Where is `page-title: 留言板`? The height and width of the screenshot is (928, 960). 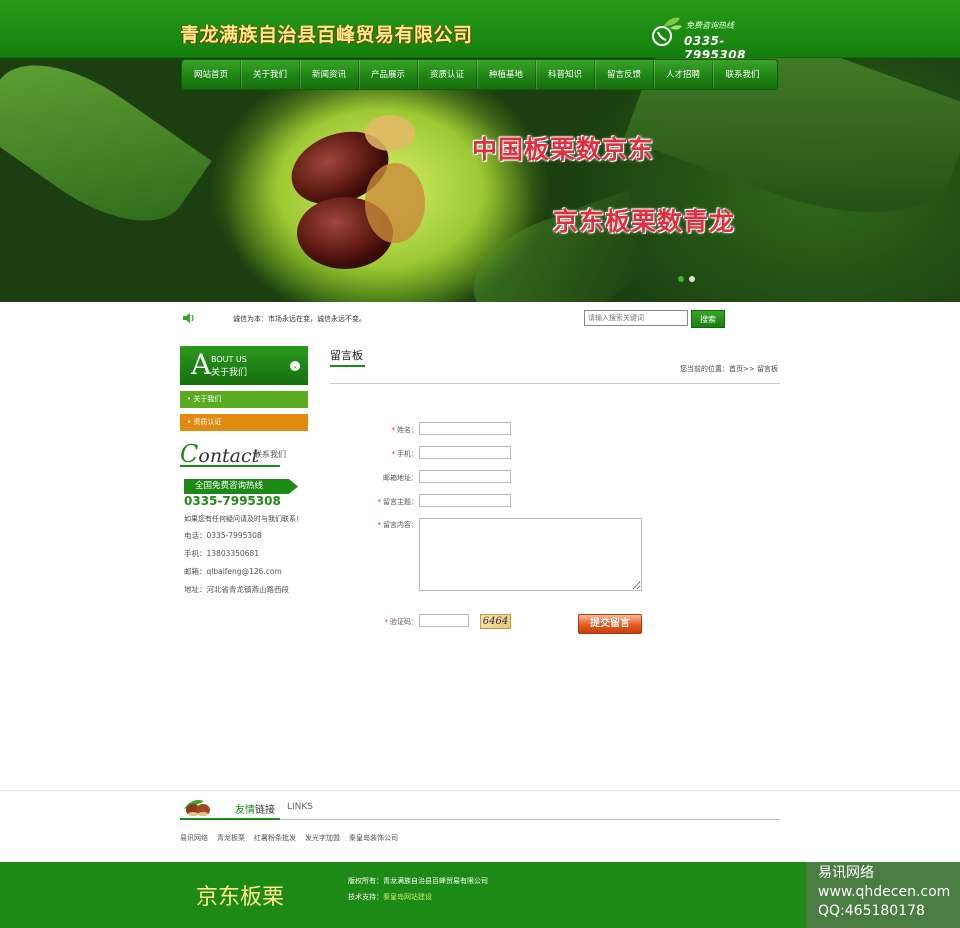 page-title: 留言板 is located at coordinates (346, 355).